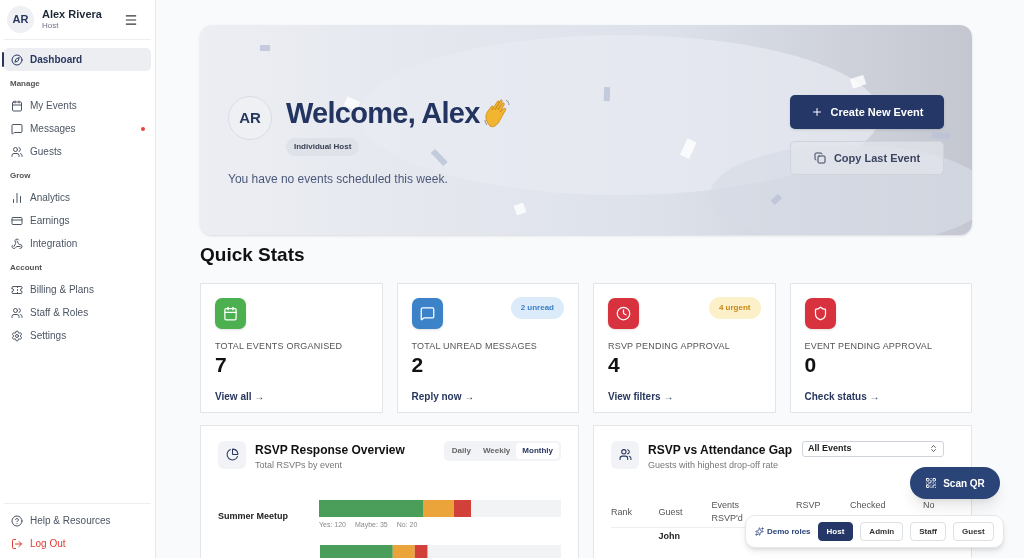 This screenshot has width=1024, height=558. I want to click on stat-link: View filters →, so click(684, 396).